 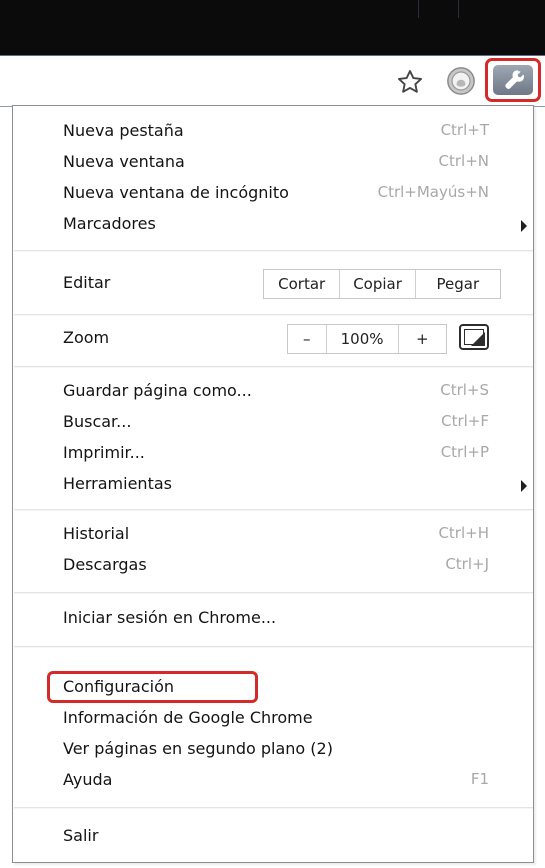 I want to click on menu-item-shortcut: Ctrl+J, so click(x=467, y=564).